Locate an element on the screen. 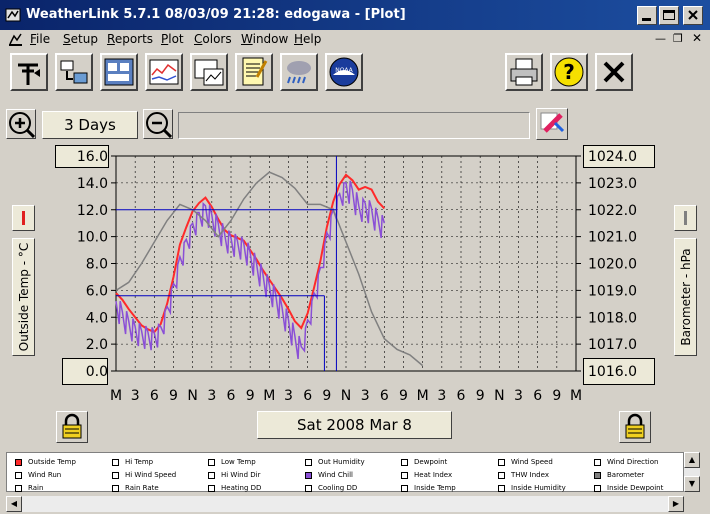  legend-label: Wind Speed is located at coordinates (532, 462).